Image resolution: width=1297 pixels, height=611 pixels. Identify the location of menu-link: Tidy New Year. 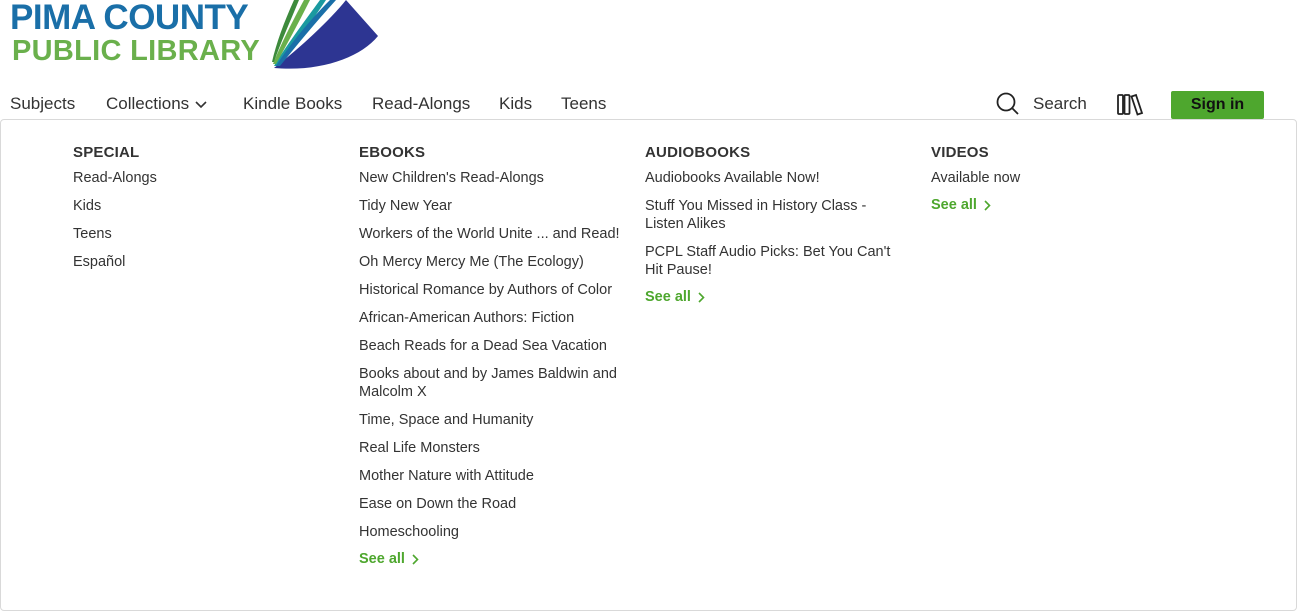
(490, 206).